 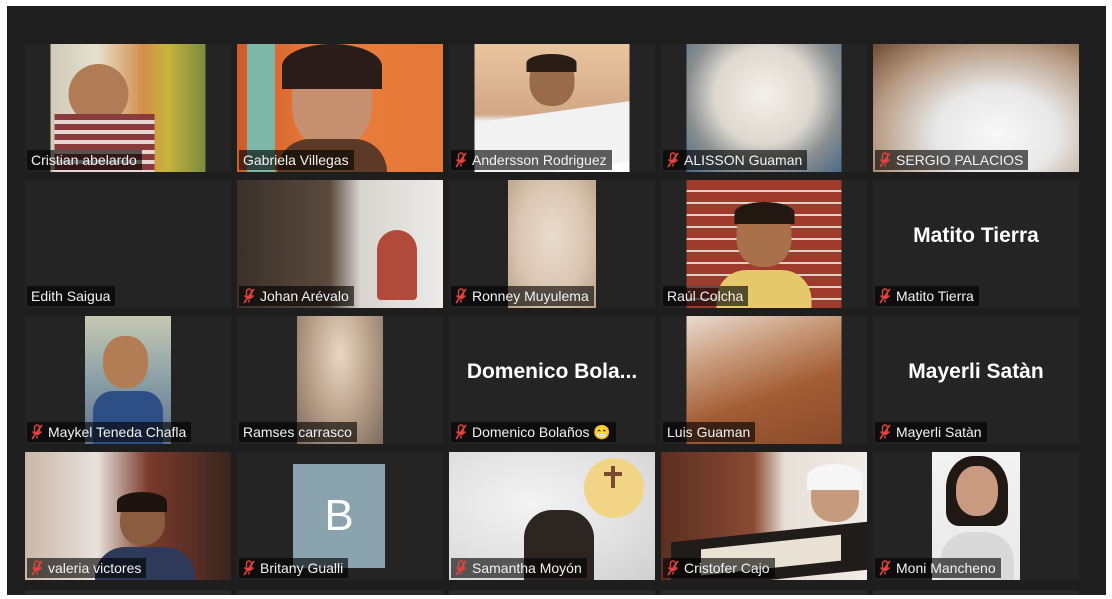 What do you see at coordinates (743, 160) in the screenshot?
I see `participant-name: ALISSON Guaman` at bounding box center [743, 160].